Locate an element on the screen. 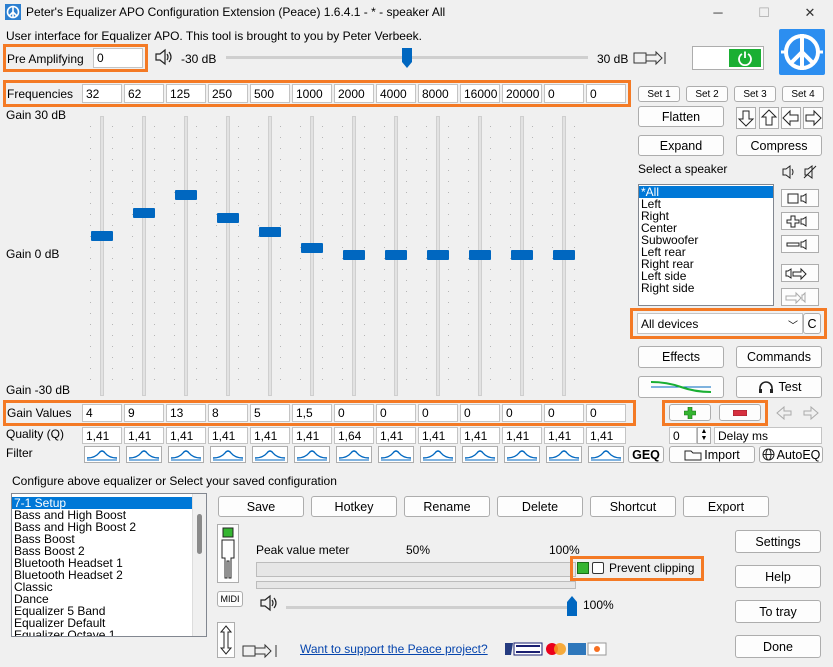 This screenshot has width=833, height=667. arrow-right-disabled-icon is located at coordinates (811, 413).